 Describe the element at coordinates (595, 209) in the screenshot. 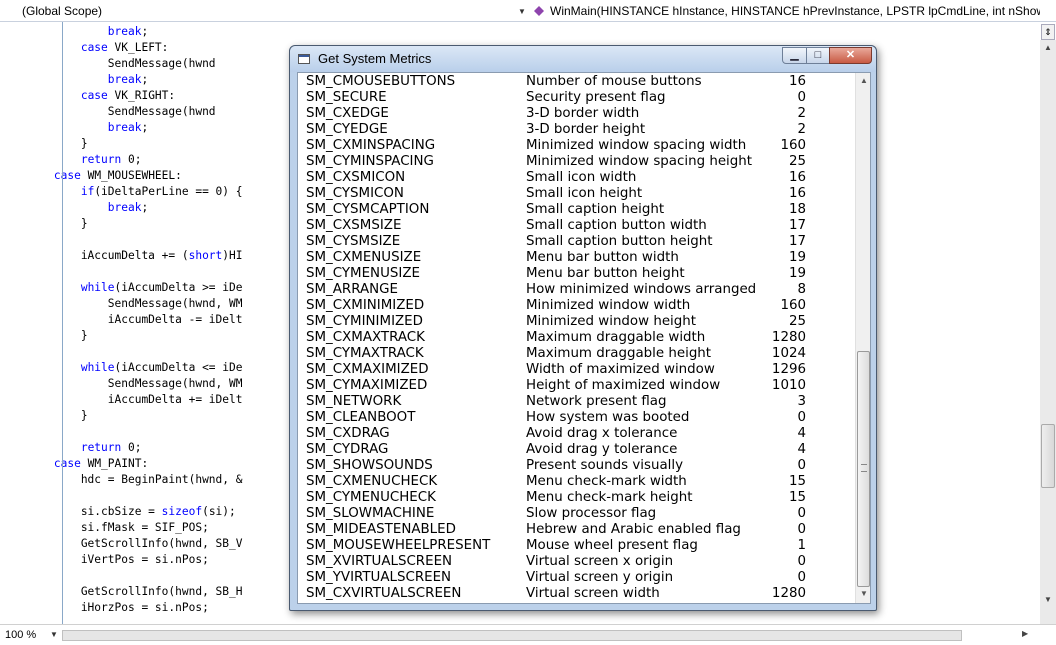

I see `metric-description: Small caption height` at that location.